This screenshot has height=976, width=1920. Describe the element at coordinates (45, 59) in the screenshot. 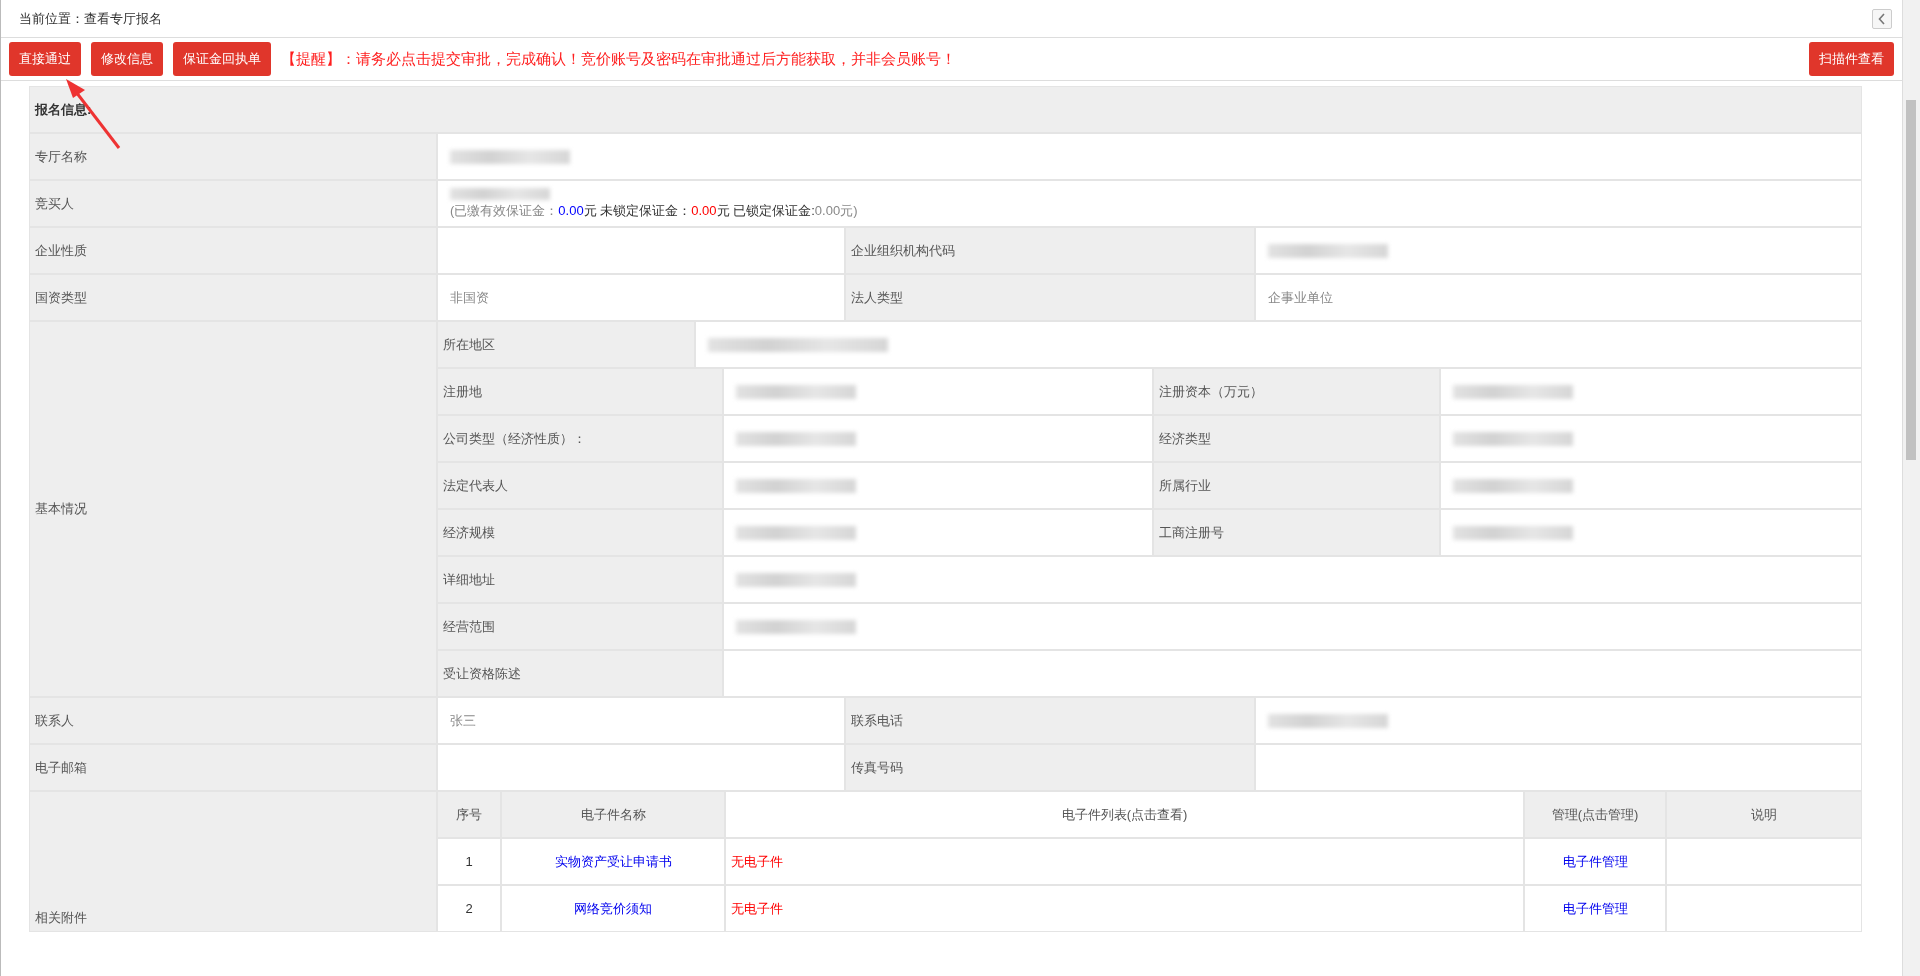

I see `toolbar-button: 直接通过` at that location.